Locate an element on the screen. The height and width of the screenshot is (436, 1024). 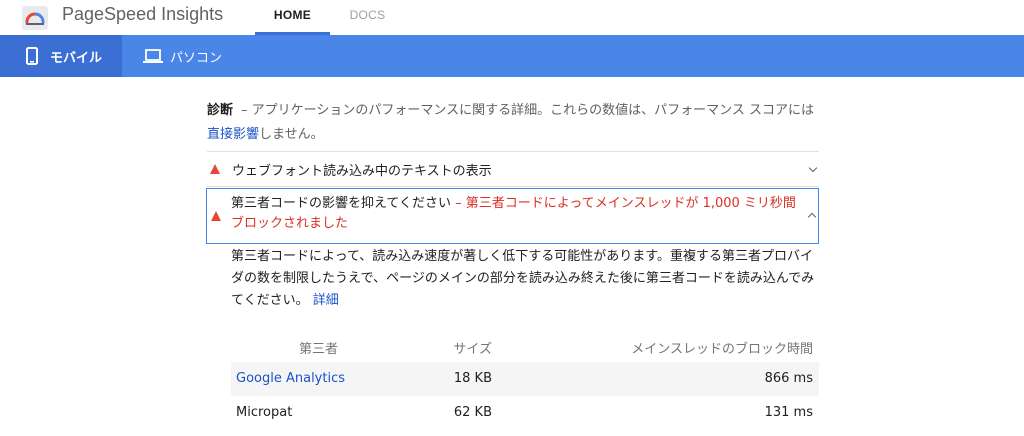
table-header: 第三者 サイズ メインスレッドのブロック時間 is located at coordinates (525, 346).